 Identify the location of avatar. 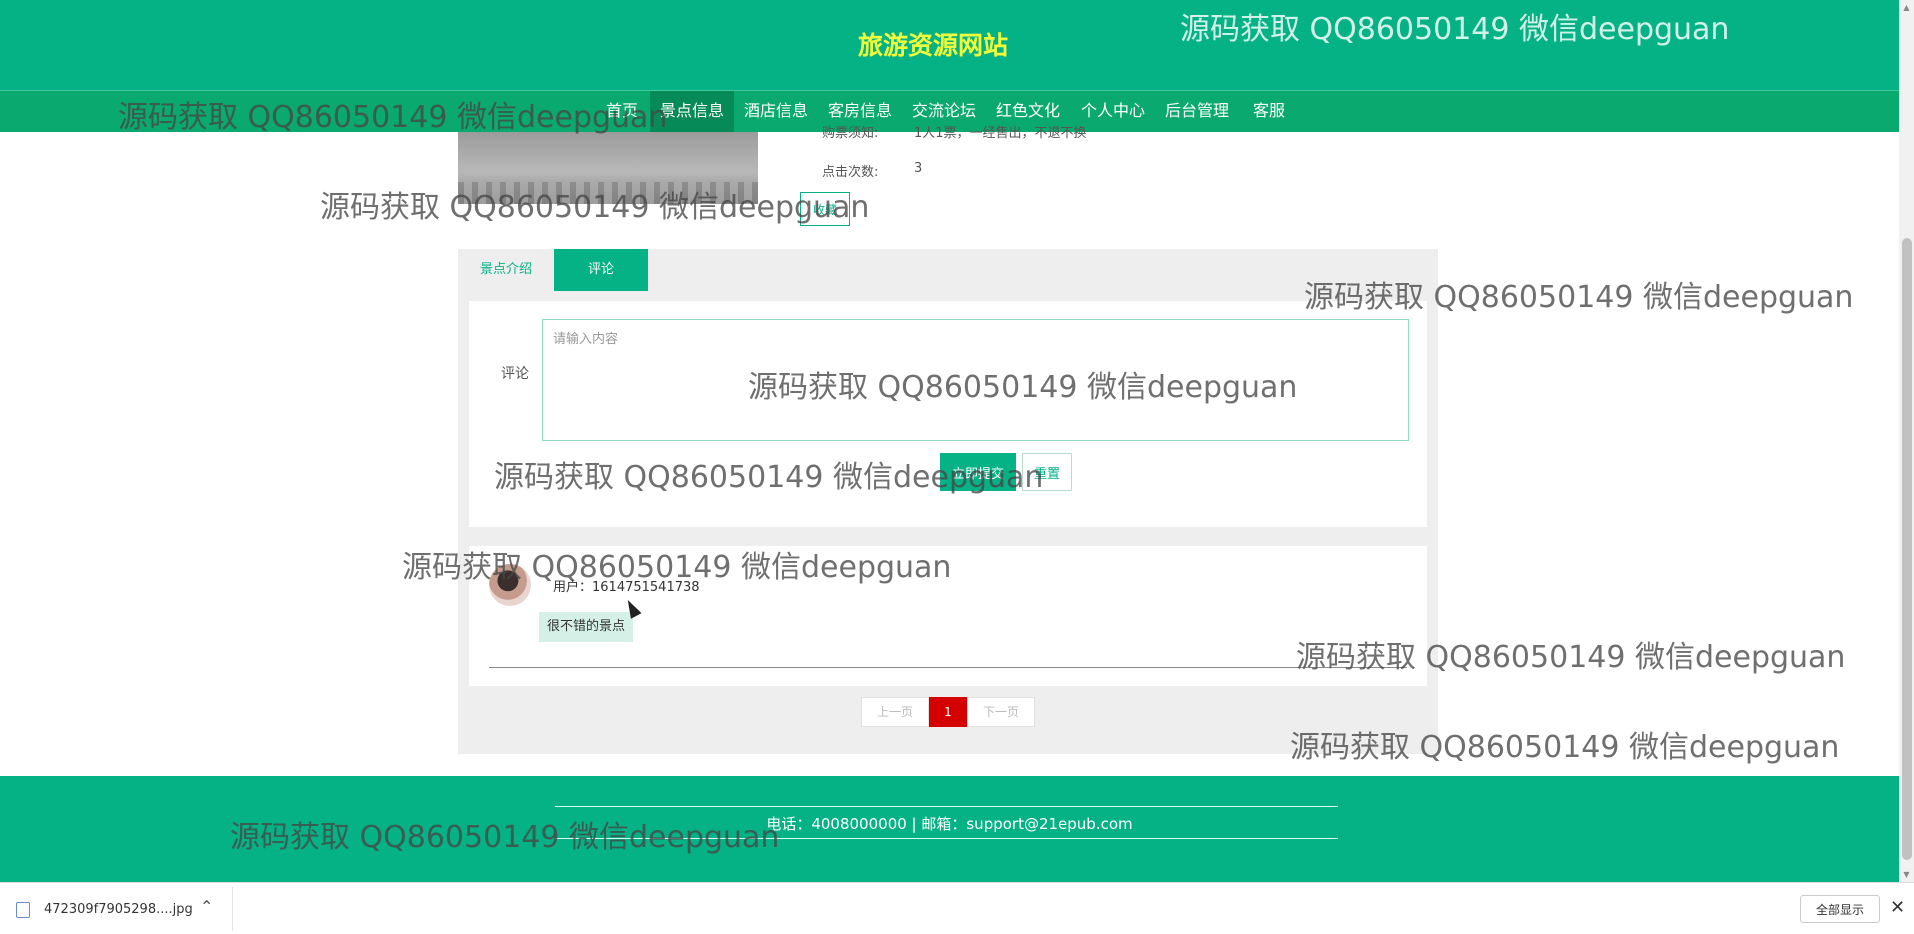
(510, 585).